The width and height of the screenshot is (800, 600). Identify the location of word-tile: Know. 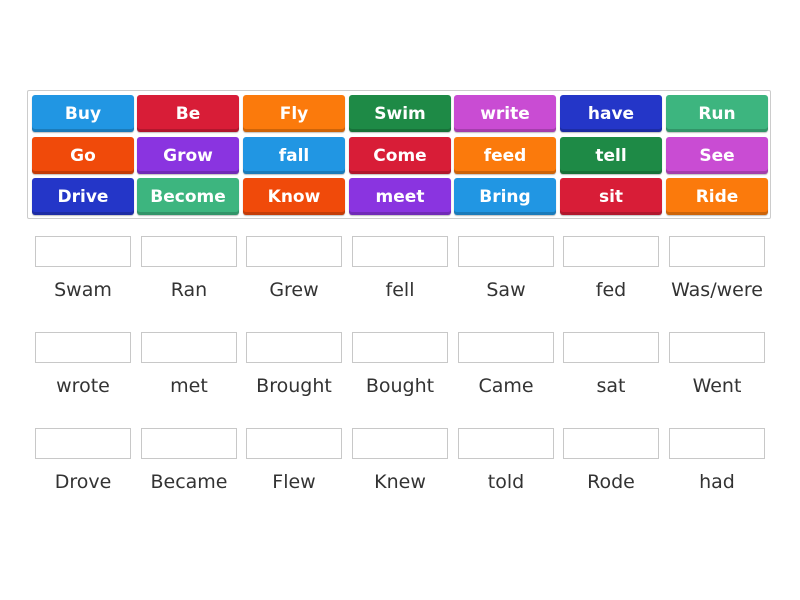
(294, 196).